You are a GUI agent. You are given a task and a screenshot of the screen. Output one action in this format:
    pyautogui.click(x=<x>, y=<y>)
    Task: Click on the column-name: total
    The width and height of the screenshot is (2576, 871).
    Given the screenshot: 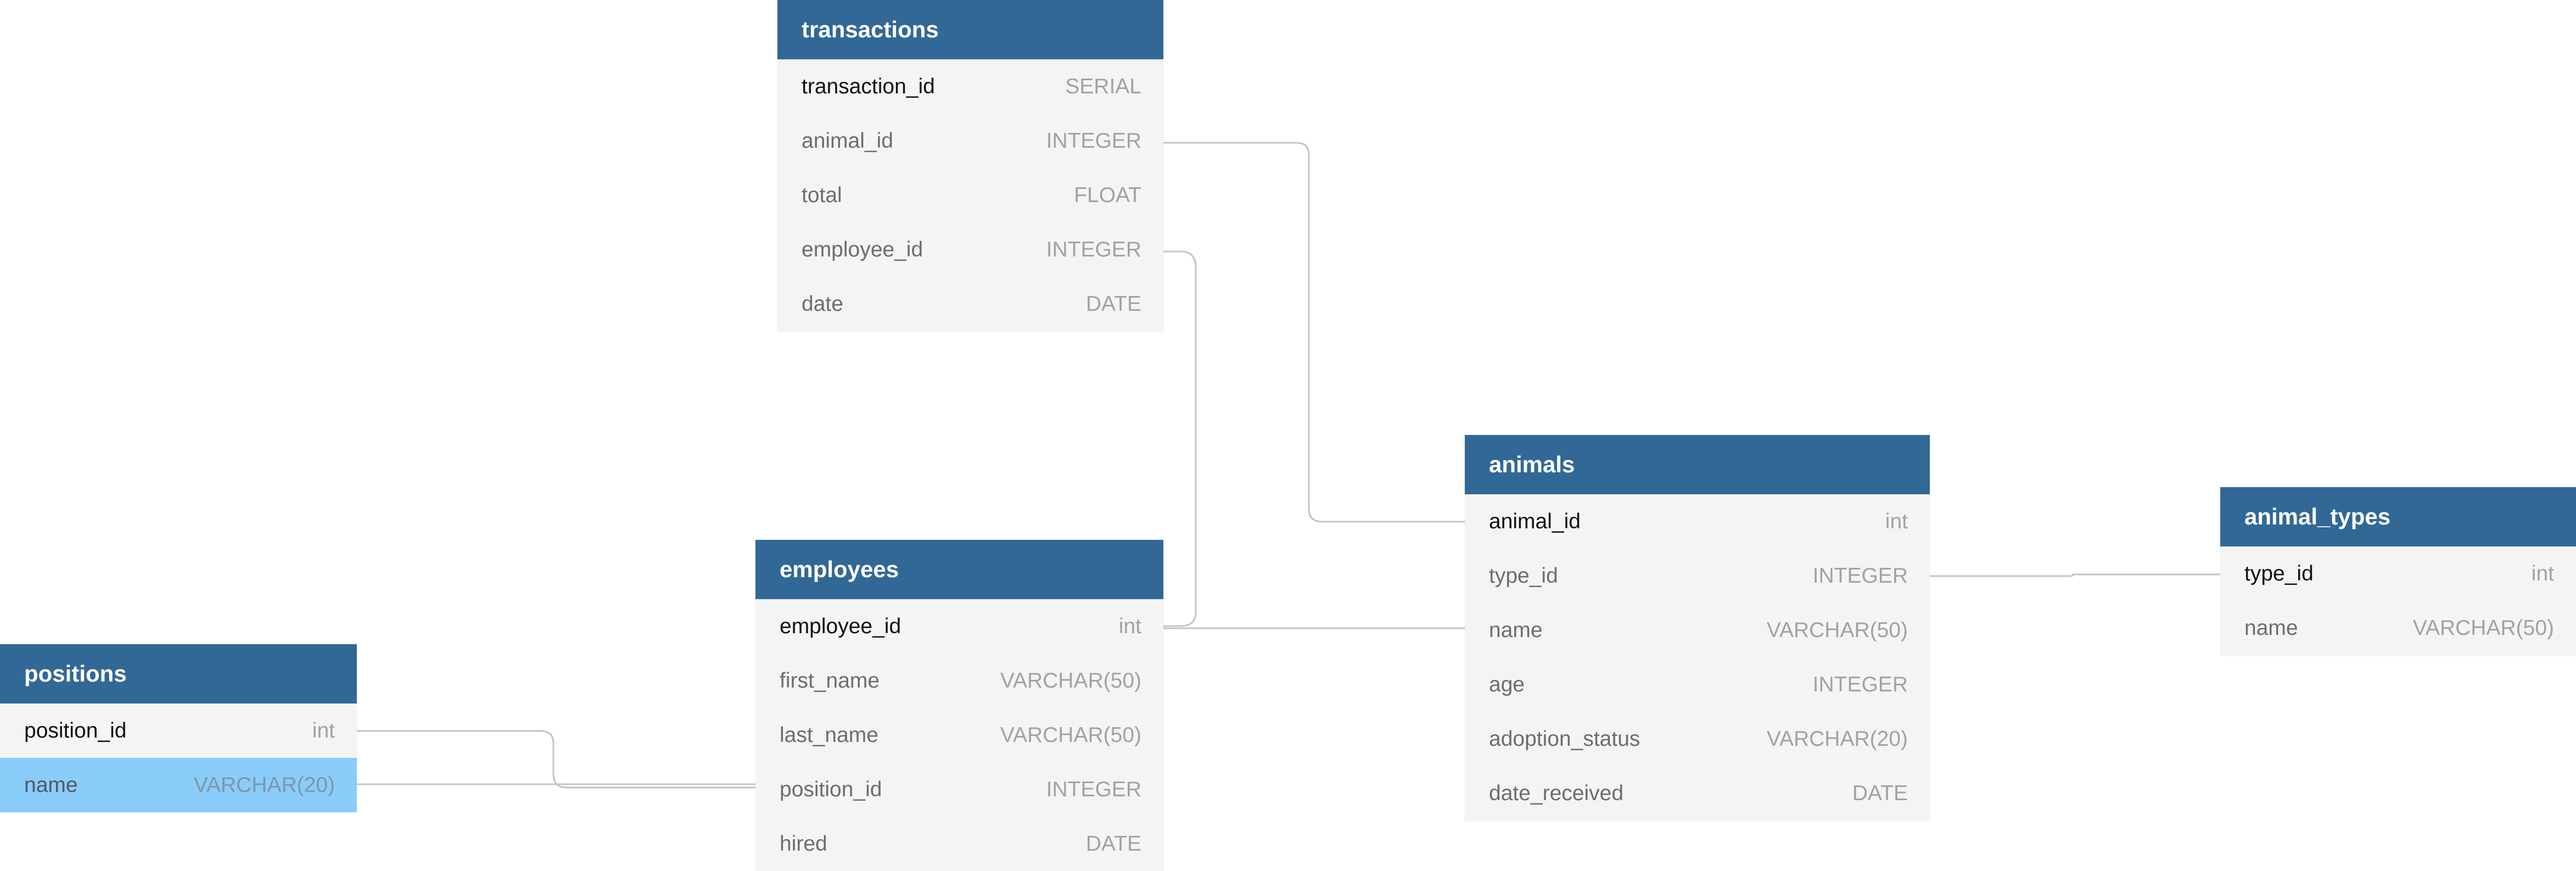 What is the action you would take?
    pyautogui.click(x=822, y=195)
    